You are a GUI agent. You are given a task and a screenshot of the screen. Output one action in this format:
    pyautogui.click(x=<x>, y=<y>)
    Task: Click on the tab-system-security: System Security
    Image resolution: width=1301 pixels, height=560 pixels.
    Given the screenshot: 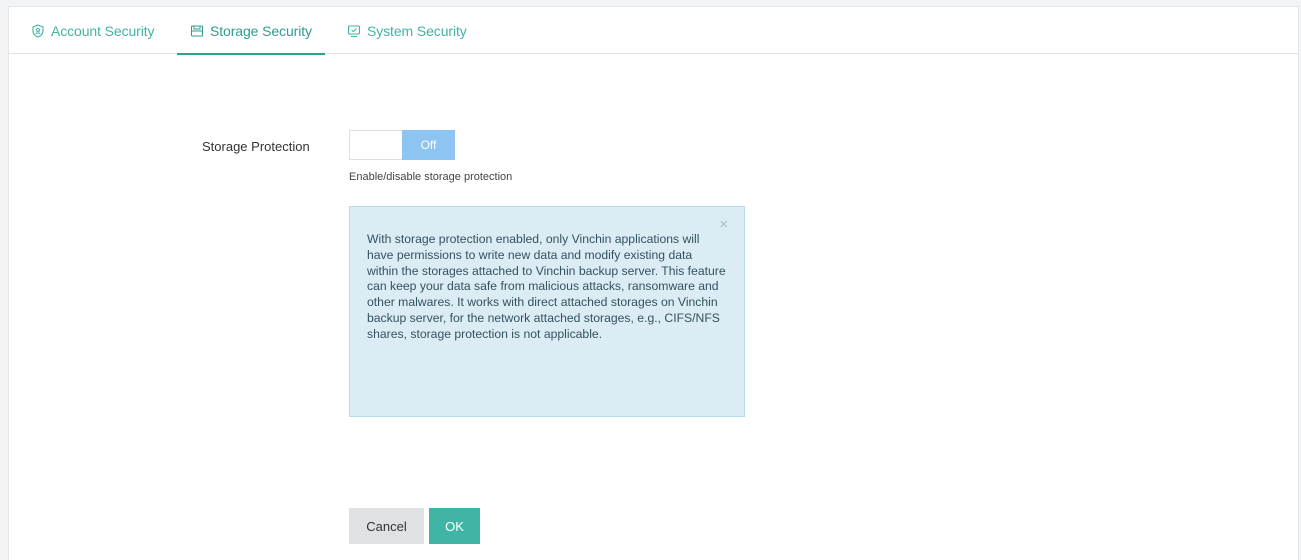 What is the action you would take?
    pyautogui.click(x=407, y=30)
    